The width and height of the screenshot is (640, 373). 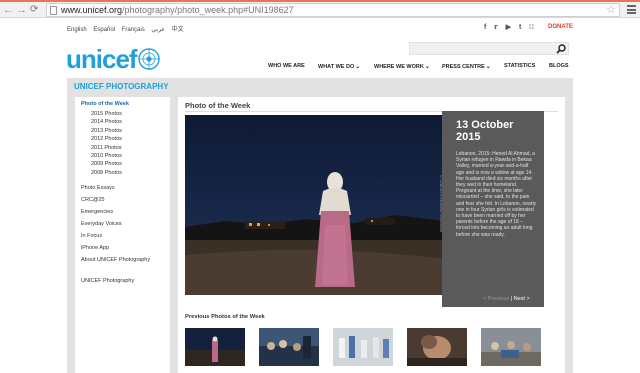 I want to click on youtube-icon: ▶, so click(x=508, y=27).